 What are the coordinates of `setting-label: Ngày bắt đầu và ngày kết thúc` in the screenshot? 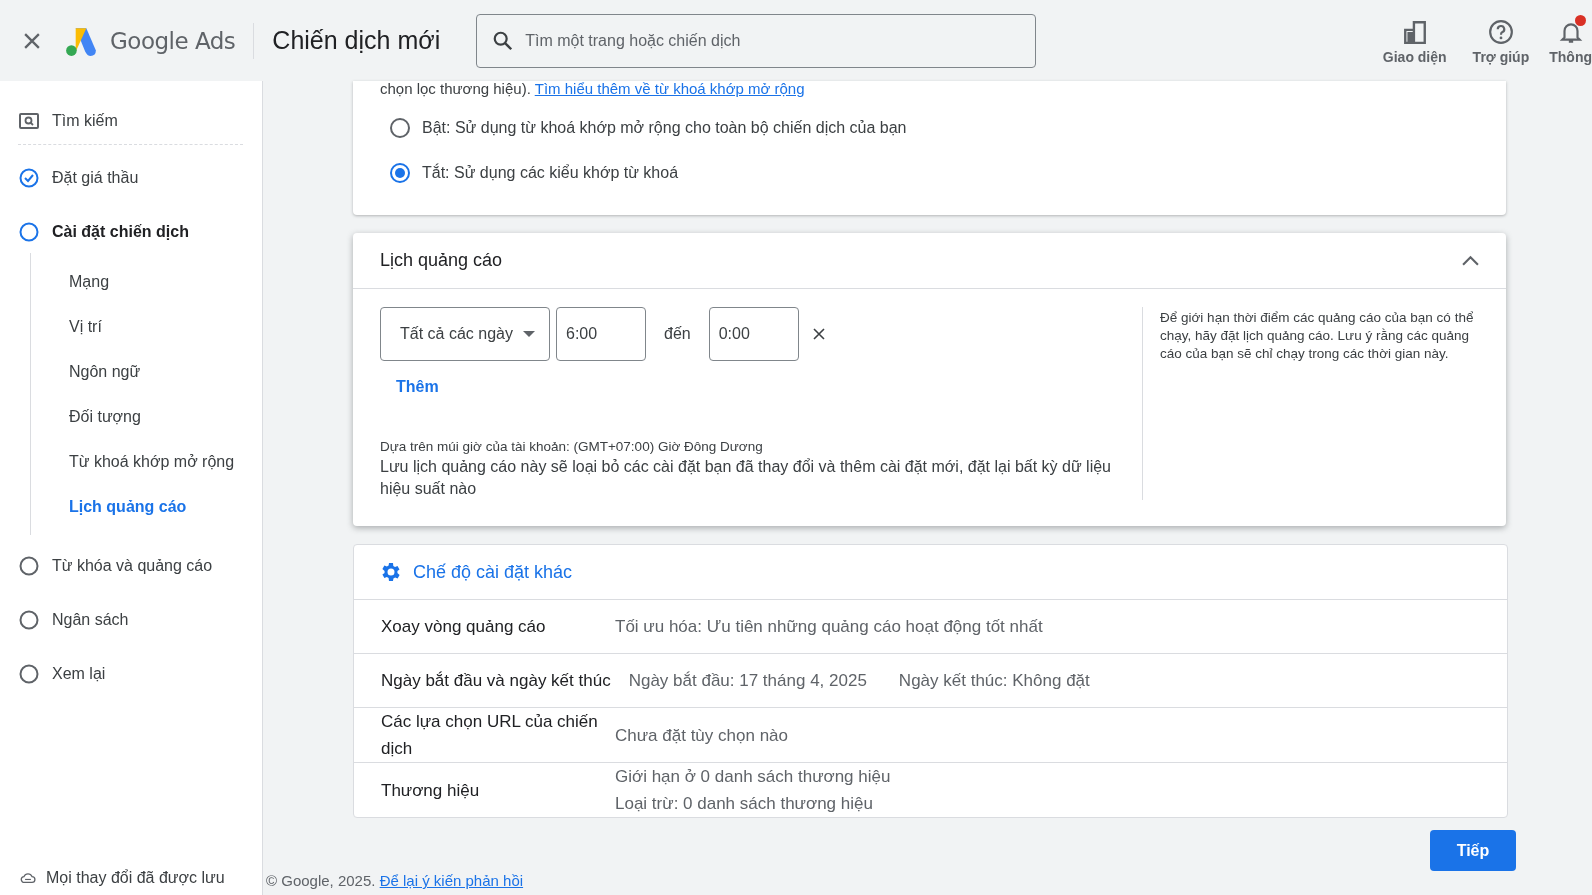 It's located at (496, 680).